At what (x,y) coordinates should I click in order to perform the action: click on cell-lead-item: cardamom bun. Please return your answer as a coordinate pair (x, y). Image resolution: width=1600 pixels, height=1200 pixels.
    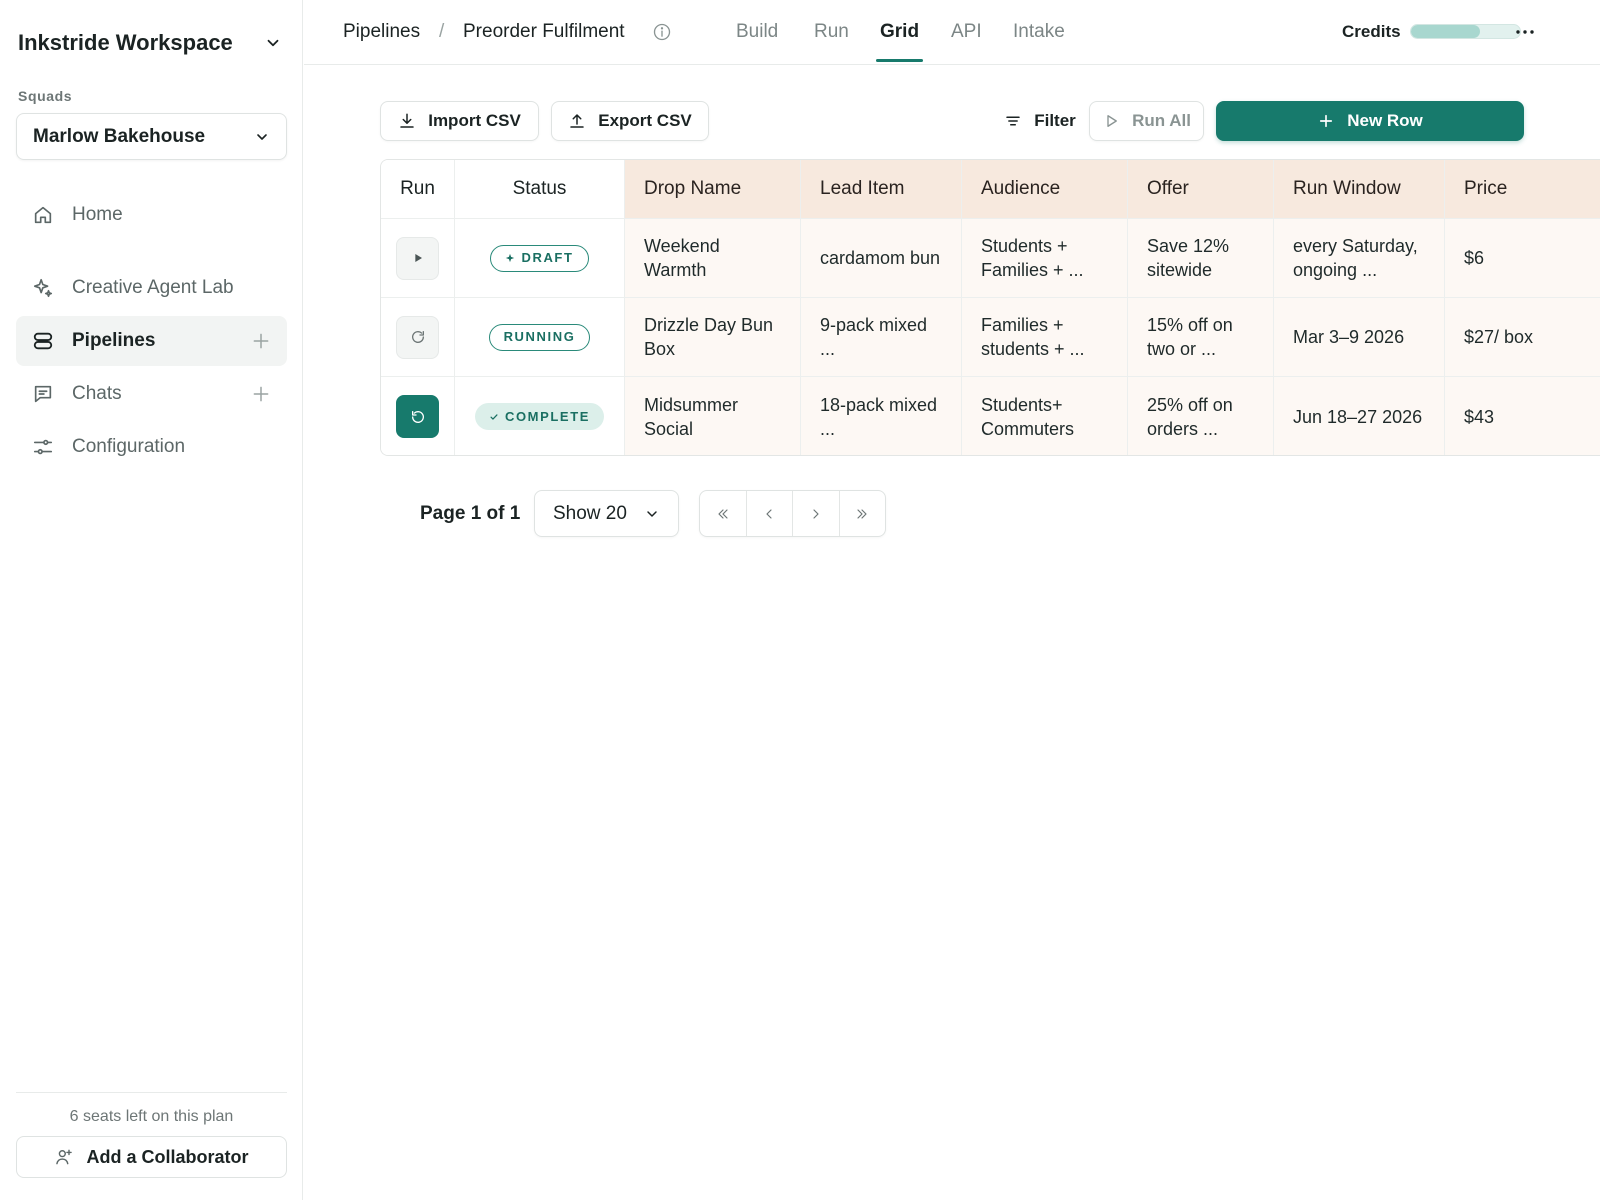
    Looking at the image, I should click on (881, 258).